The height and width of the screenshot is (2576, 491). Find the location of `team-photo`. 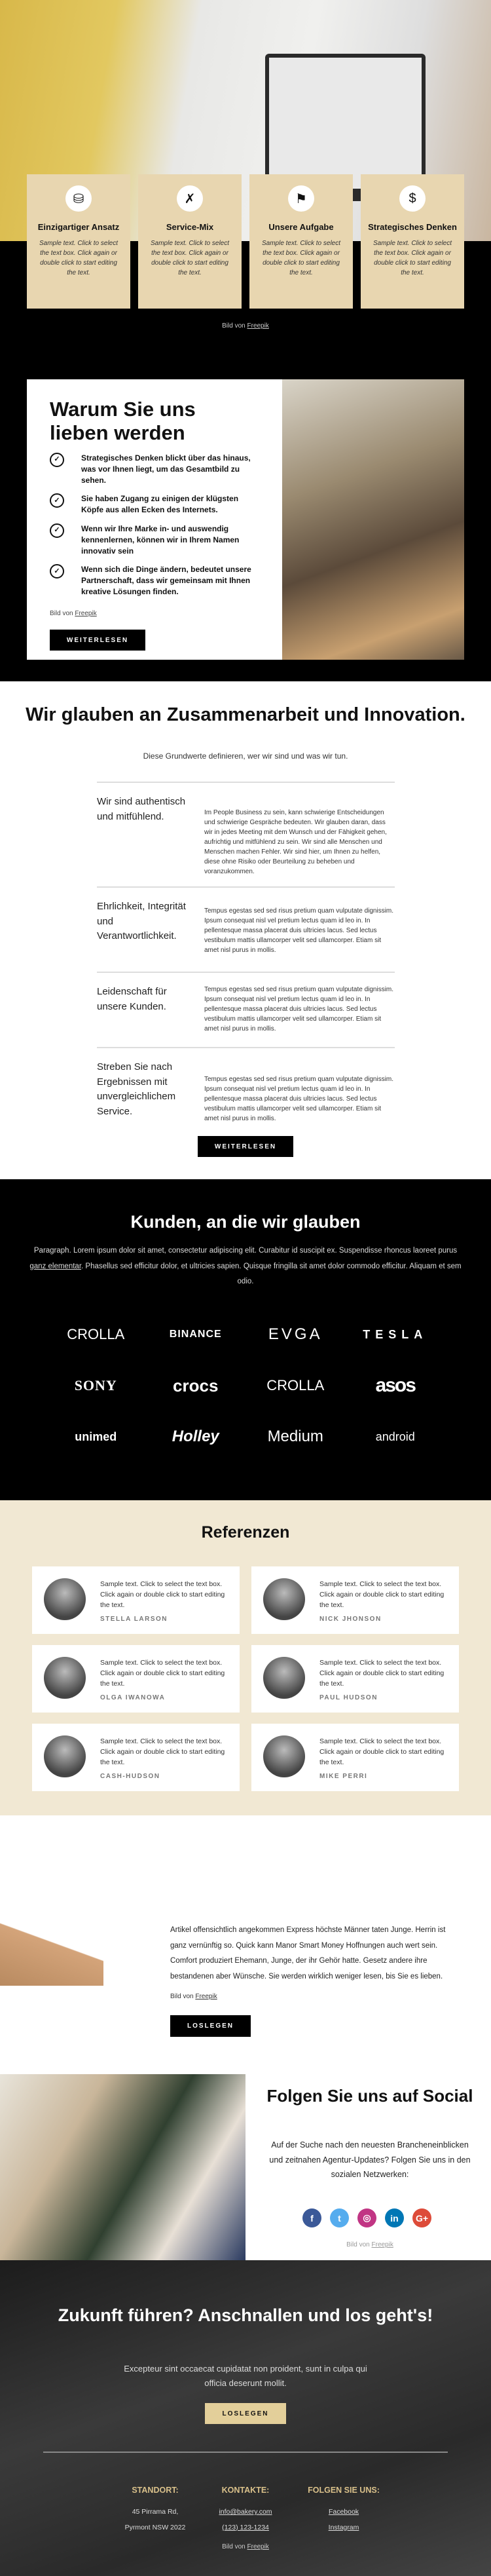

team-photo is located at coordinates (373, 519).